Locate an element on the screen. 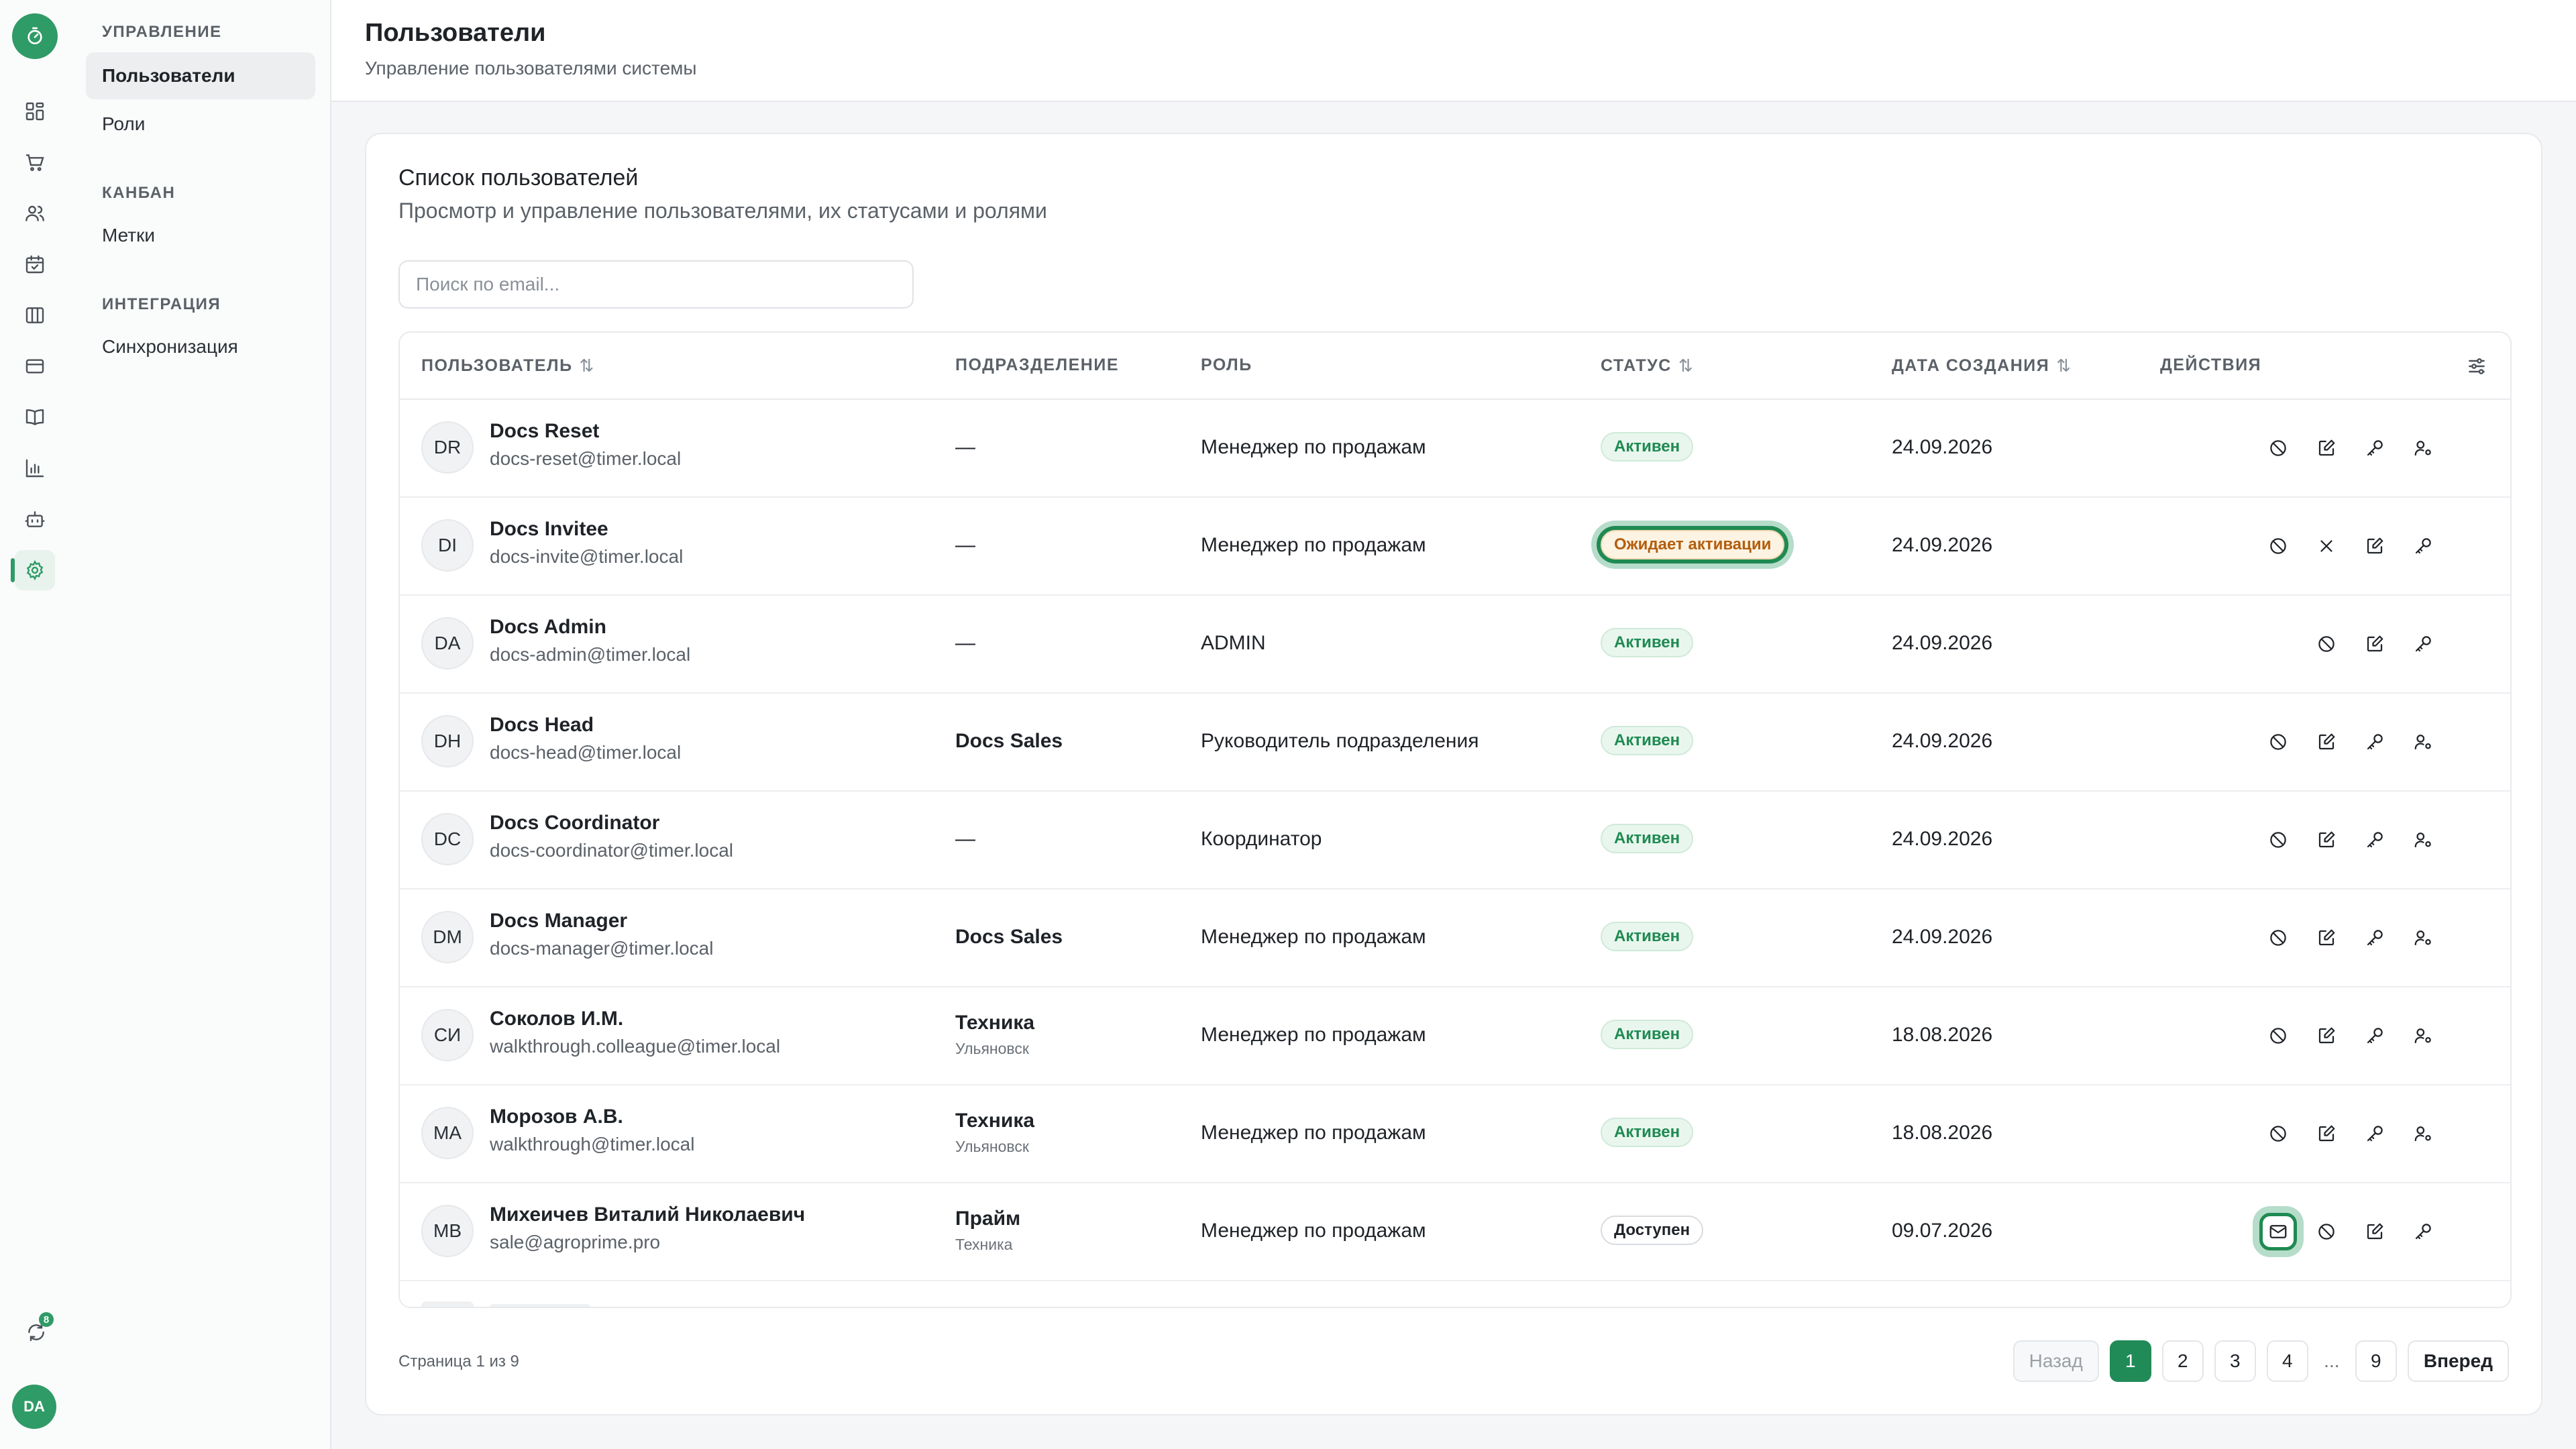 This screenshot has height=1449, width=2576. col-actions: ДЕЙСТВИЯ is located at coordinates (2211, 365).